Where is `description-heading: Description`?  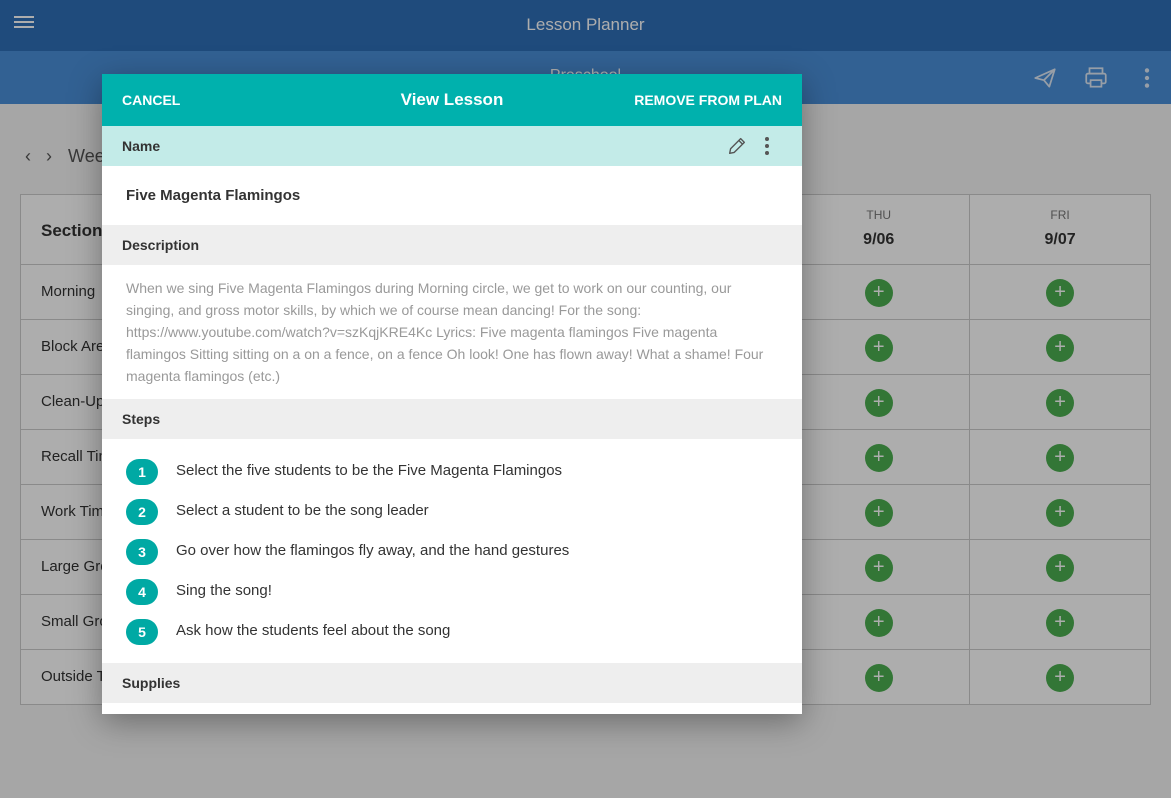 description-heading: Description is located at coordinates (161, 245).